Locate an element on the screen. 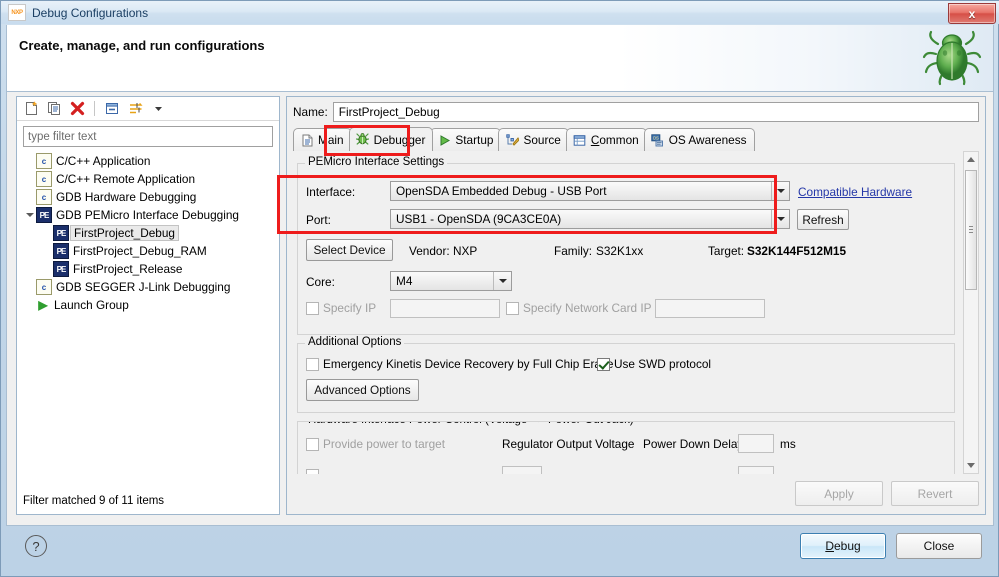  apply-revert-row: Apply Revert is located at coordinates (887, 493).